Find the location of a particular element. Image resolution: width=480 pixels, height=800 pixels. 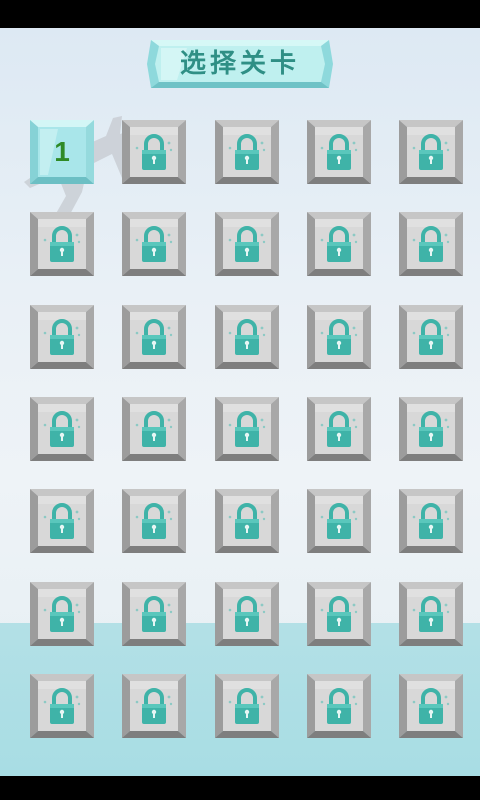

level-tile-unlocked: 1 is located at coordinates (62, 152).